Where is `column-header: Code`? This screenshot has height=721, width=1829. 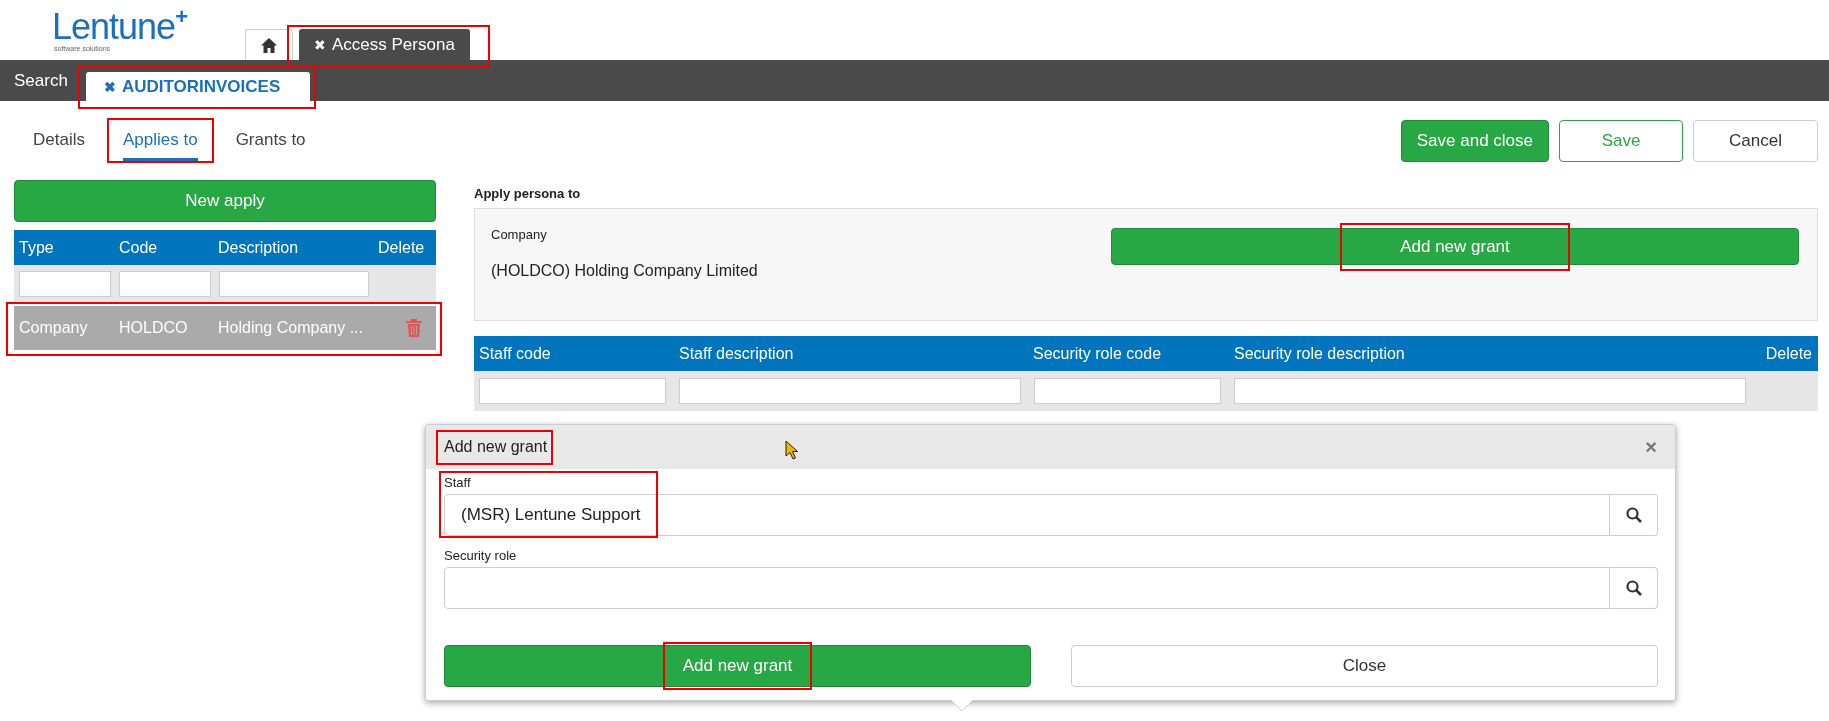 column-header: Code is located at coordinates (139, 247).